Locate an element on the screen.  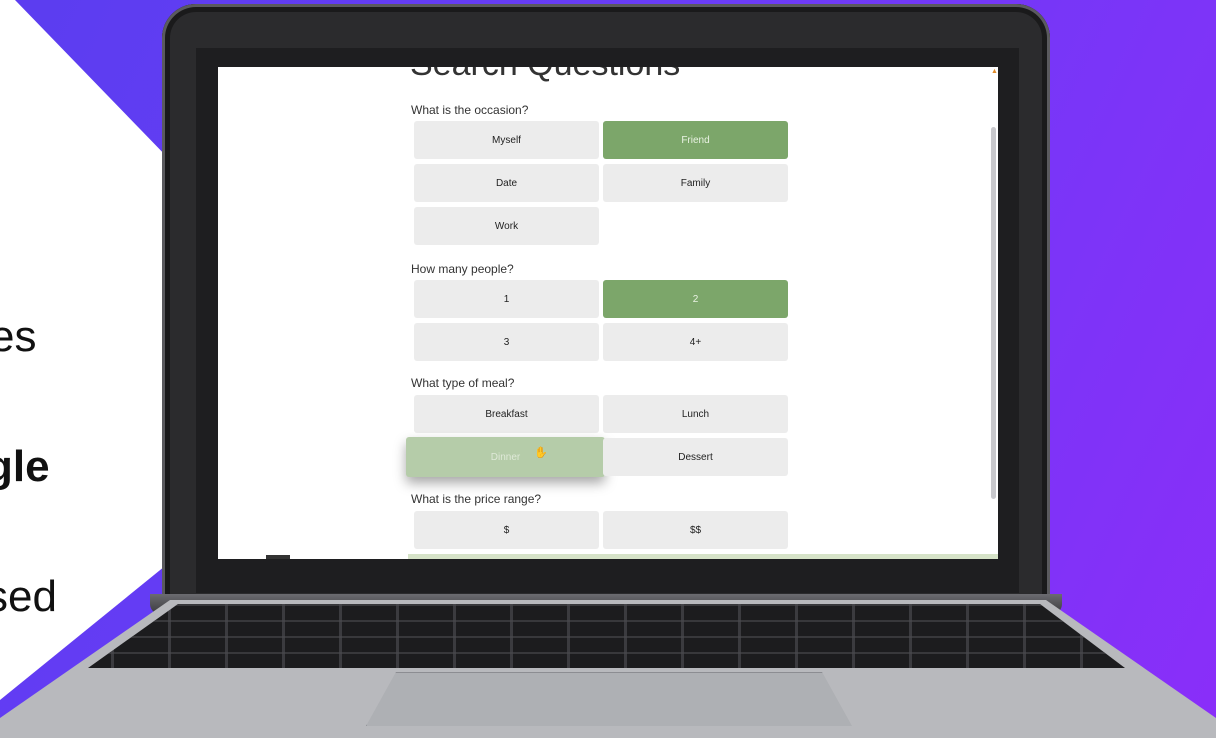
option-people-1-button: 1 is located at coordinates (506, 299).